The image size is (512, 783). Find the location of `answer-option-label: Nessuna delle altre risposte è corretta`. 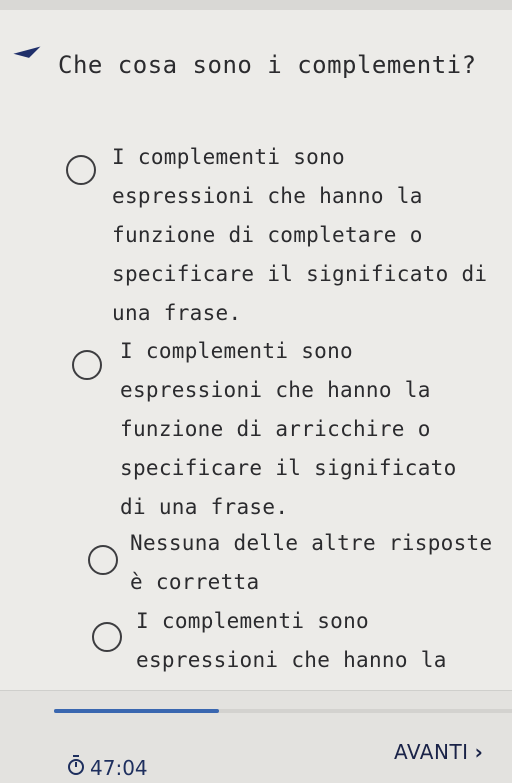

answer-option-label: Nessuna delle altre risposte è corretta is located at coordinates (311, 562).